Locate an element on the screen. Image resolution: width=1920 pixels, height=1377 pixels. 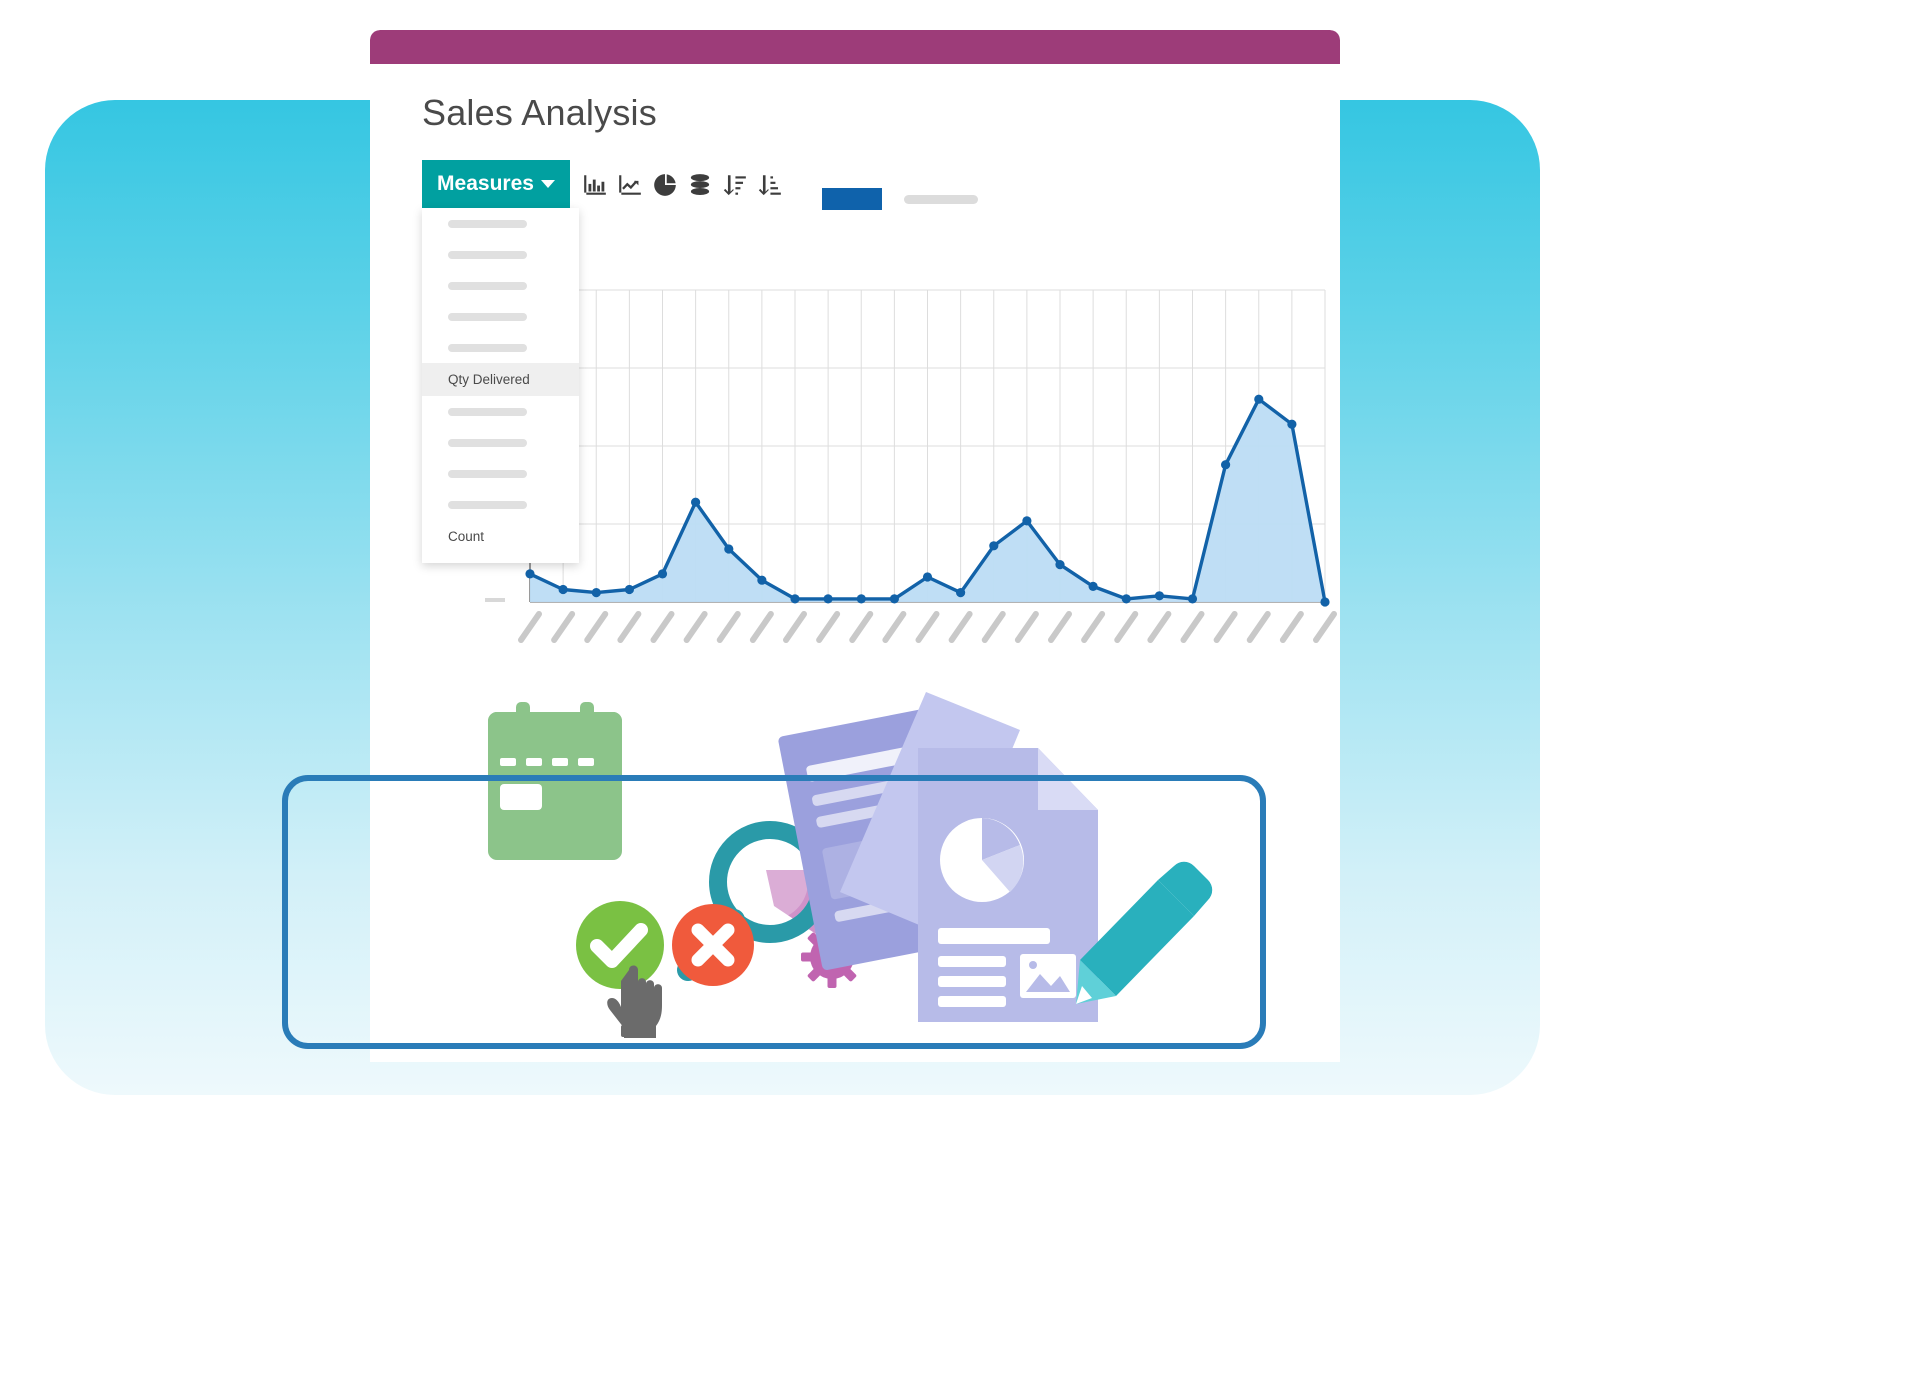
chart-legend is located at coordinates (900, 199).